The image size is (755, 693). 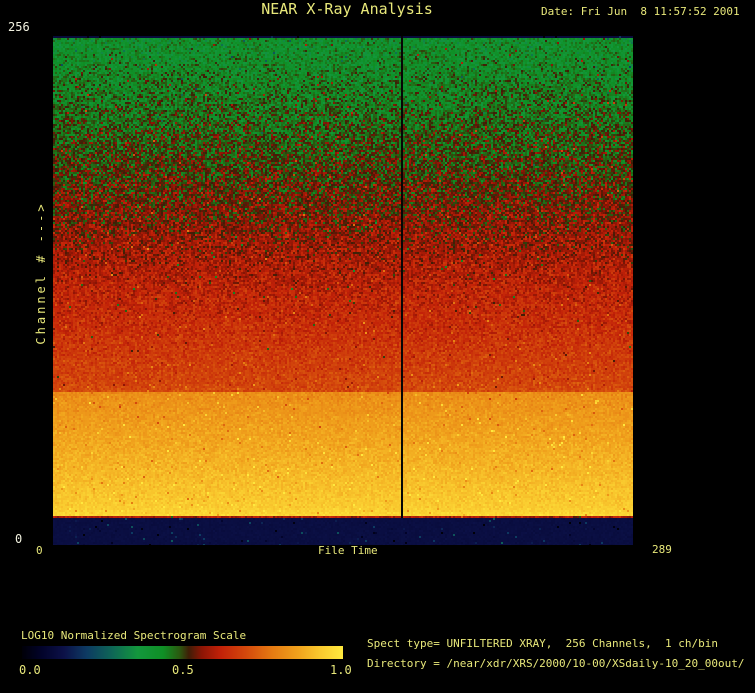 What do you see at coordinates (183, 670) in the screenshot?
I see `colorbar-tick-mid: 0.5` at bounding box center [183, 670].